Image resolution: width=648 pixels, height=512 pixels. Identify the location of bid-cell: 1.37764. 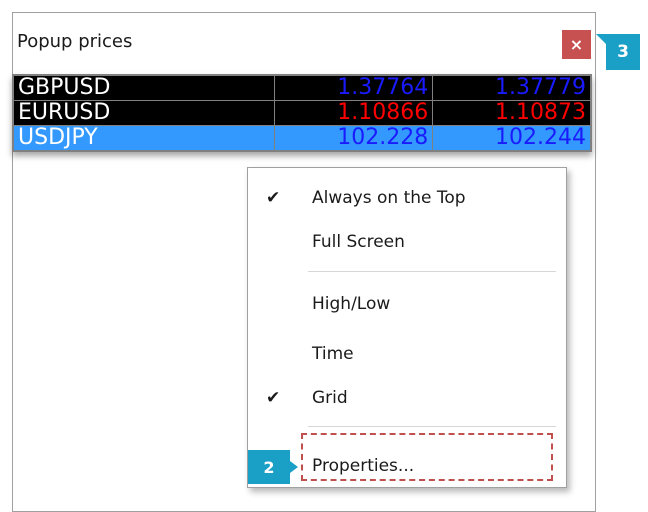
(353, 87).